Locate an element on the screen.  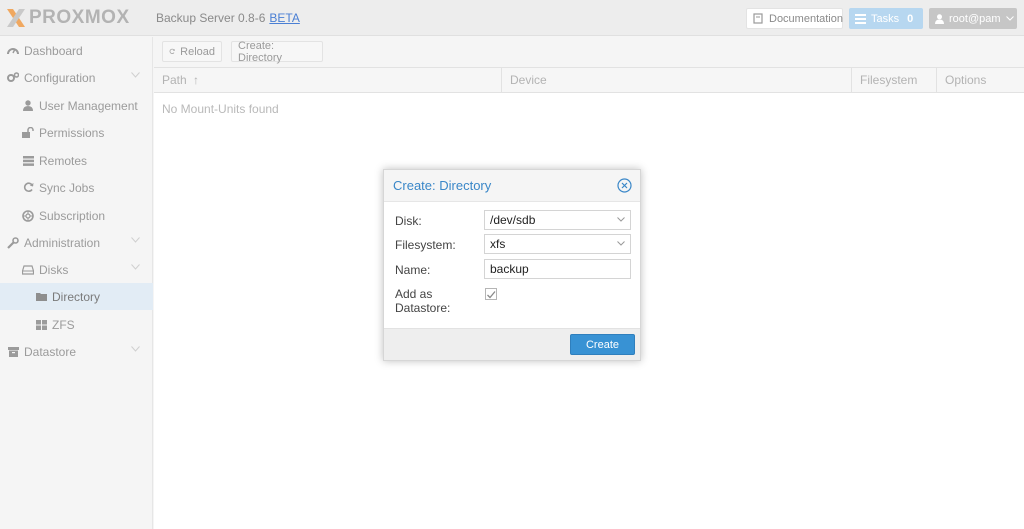
add-datastore-label: Add as Datastore: is located at coordinates (422, 301).